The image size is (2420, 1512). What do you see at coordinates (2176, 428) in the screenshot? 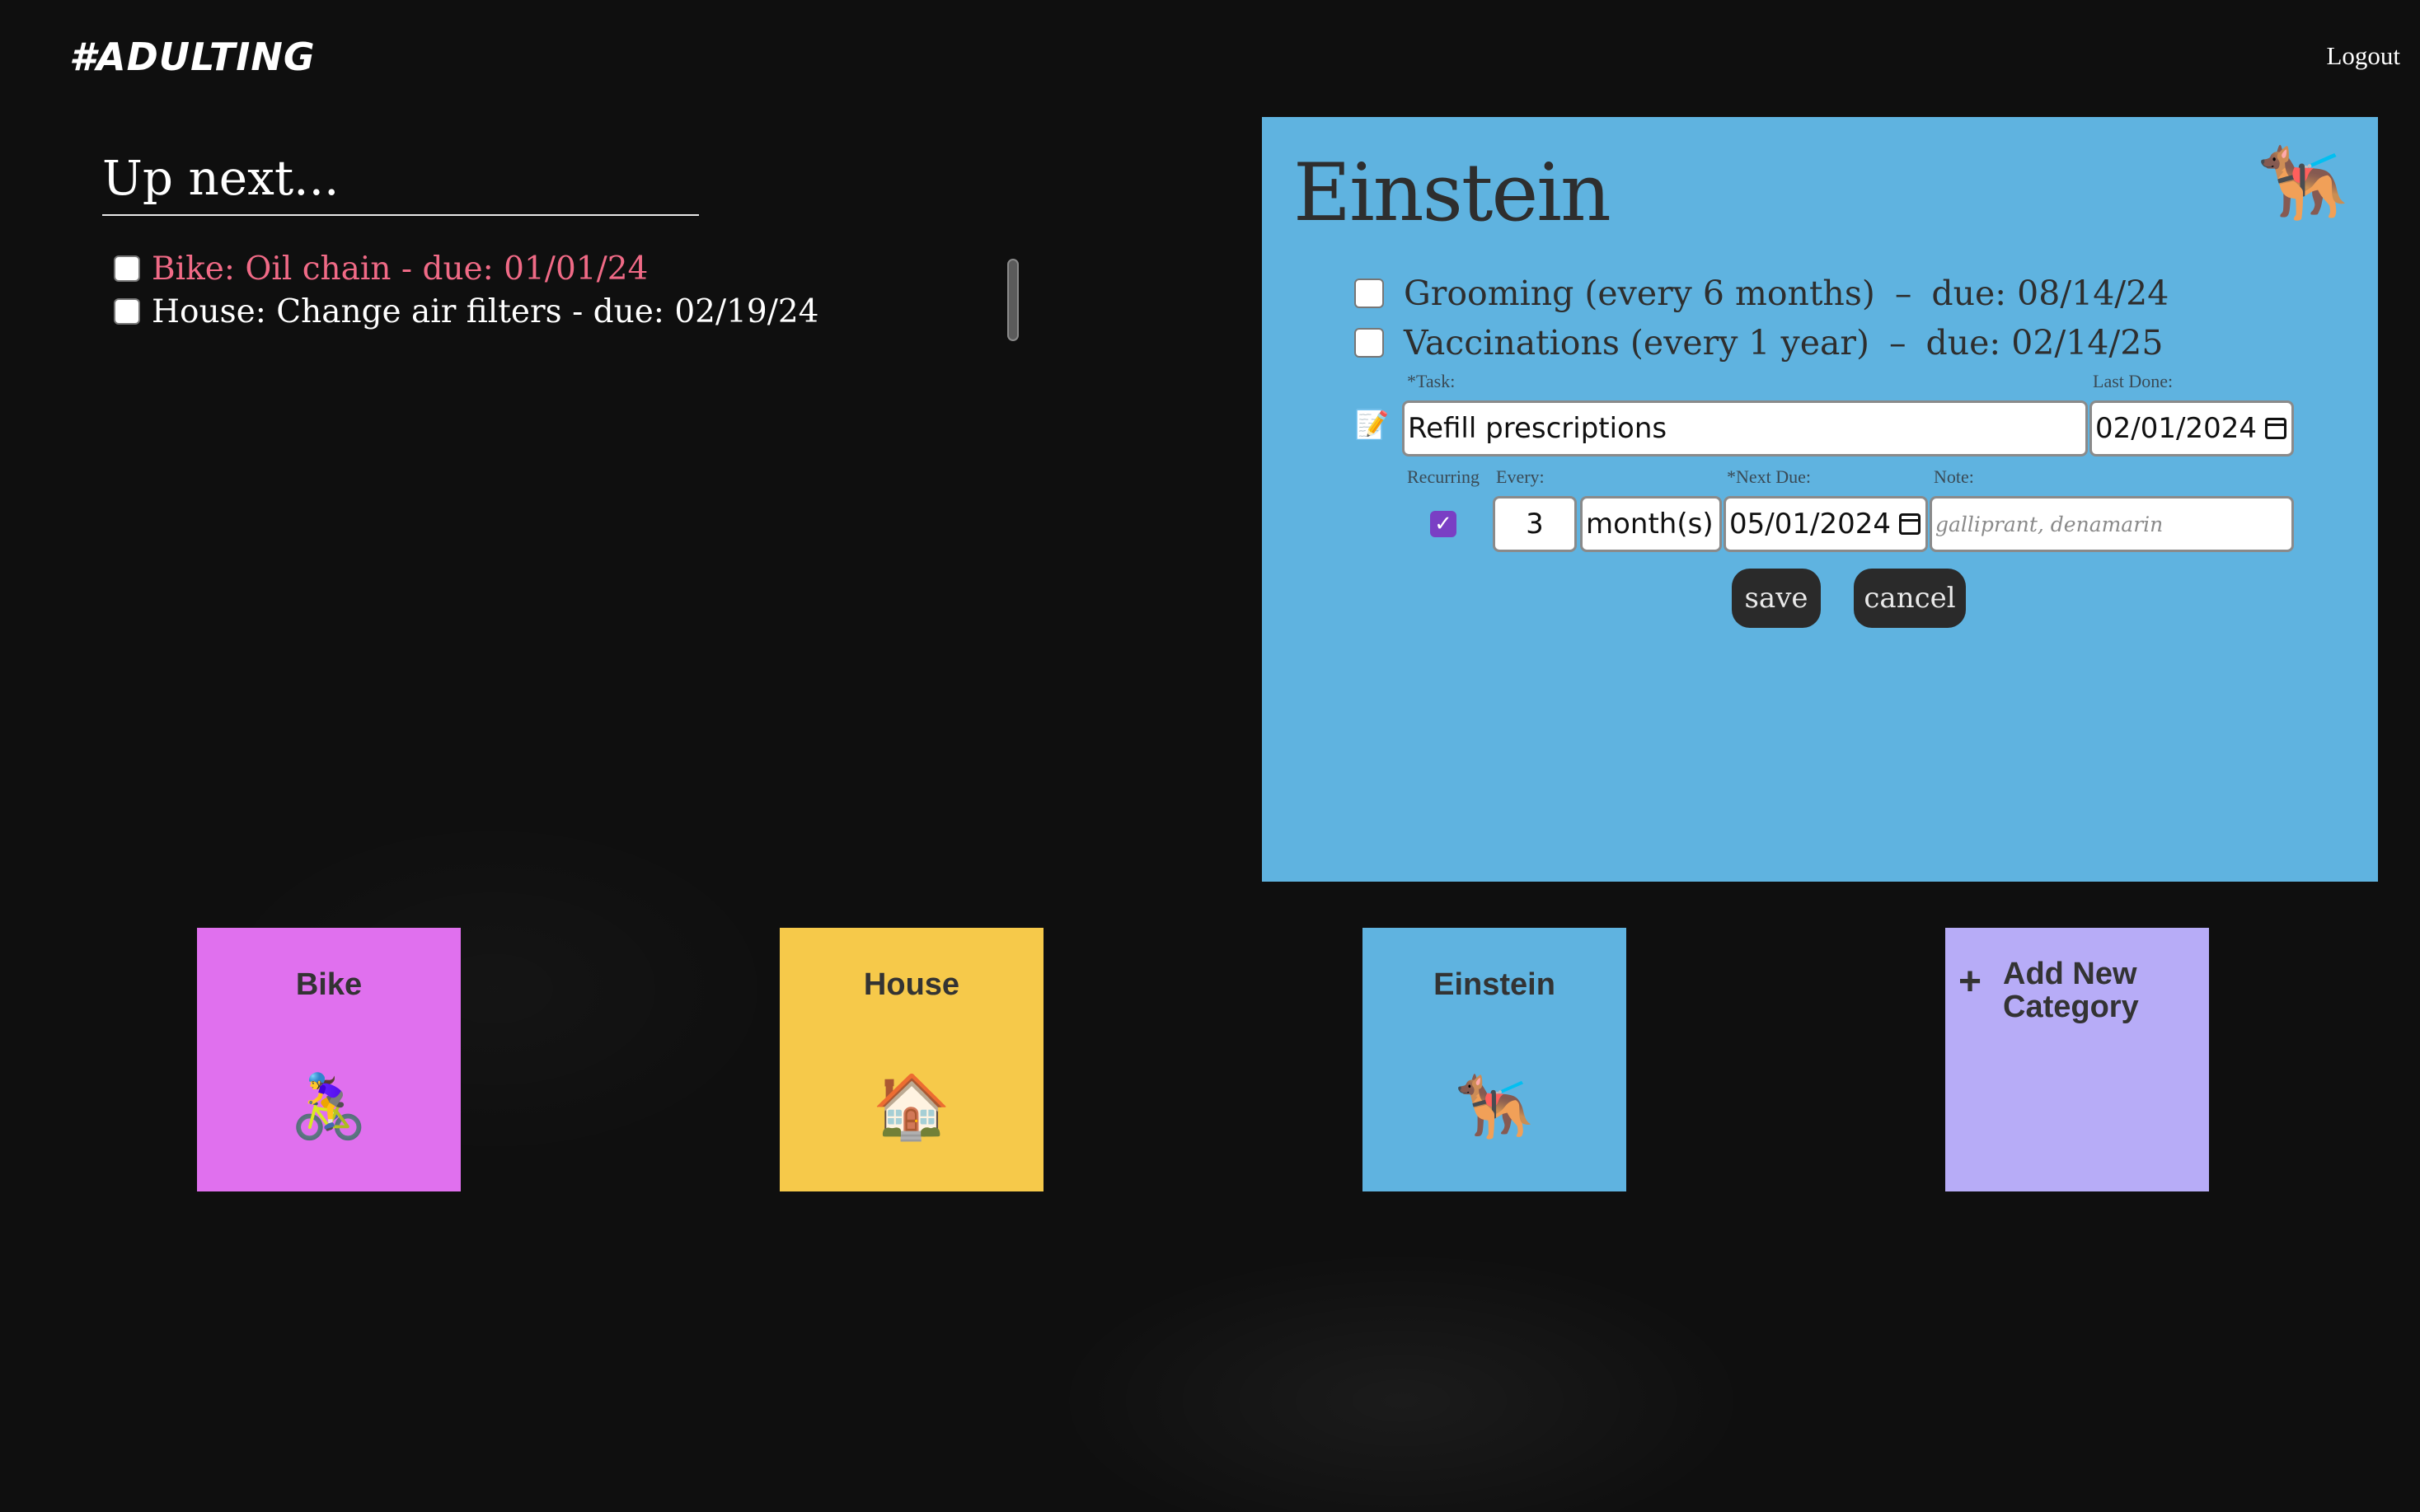
I see `last-done-date-value: 02/01/2024` at bounding box center [2176, 428].